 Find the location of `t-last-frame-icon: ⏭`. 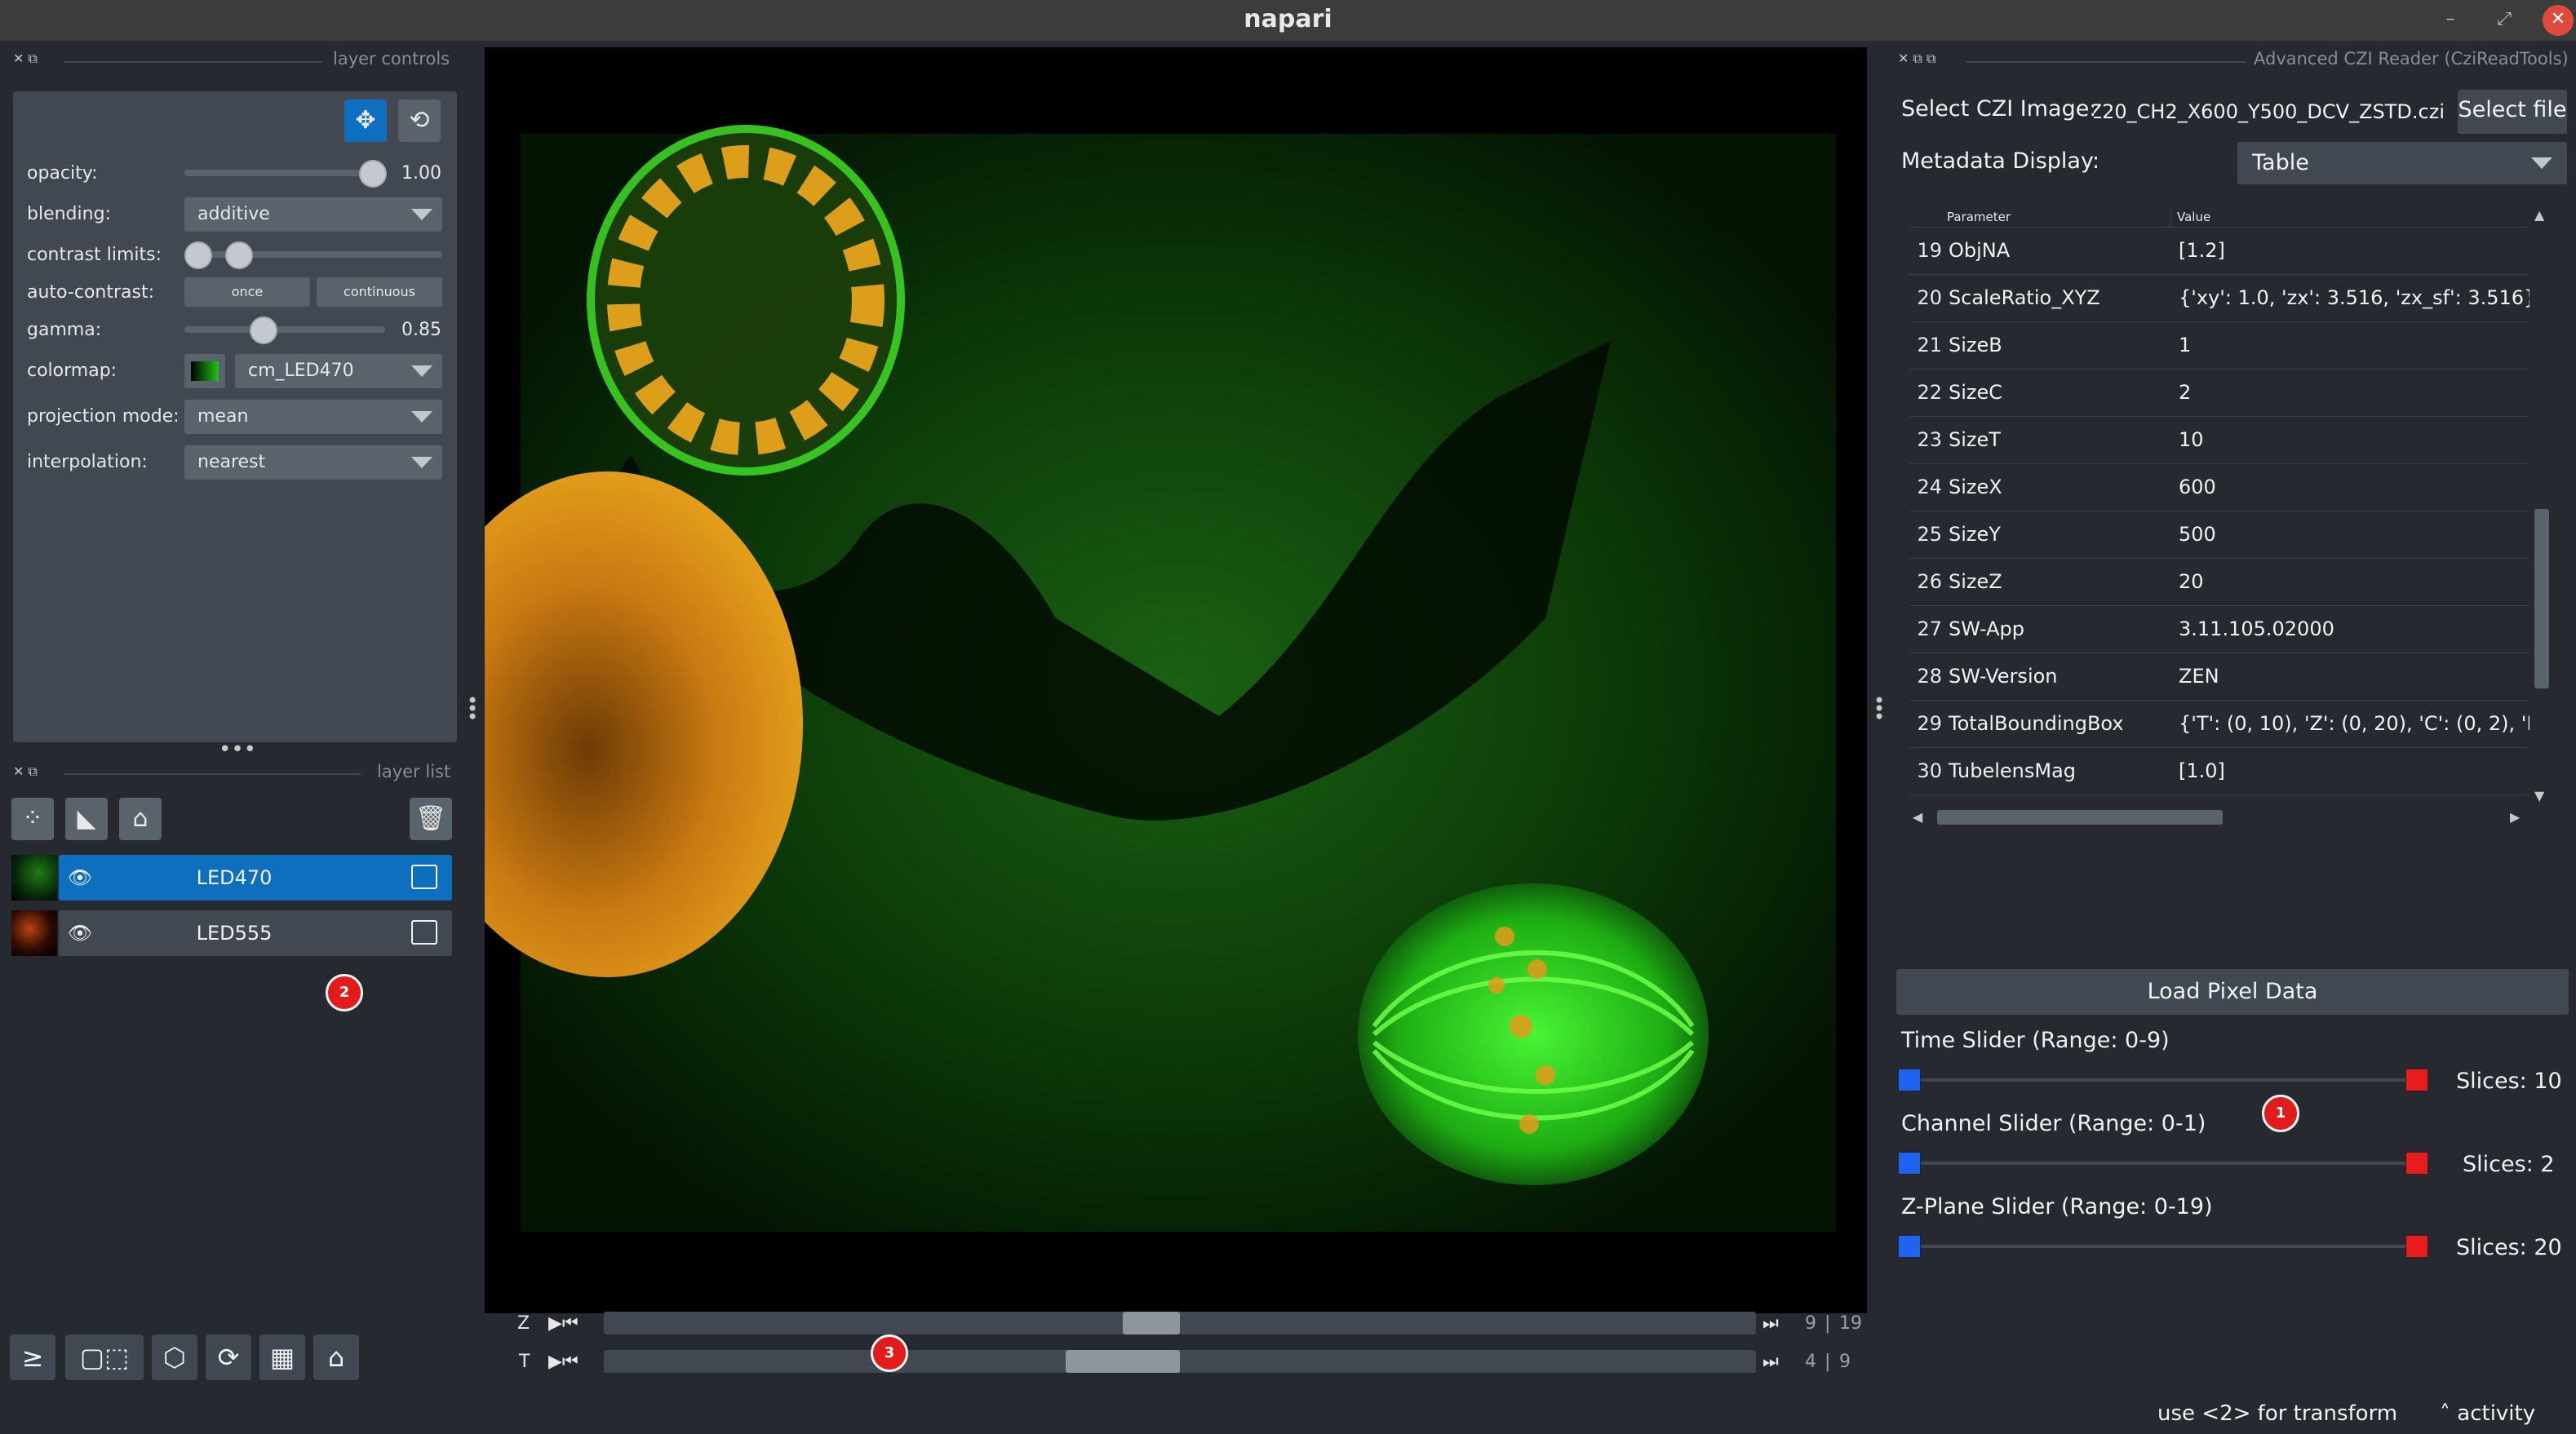

t-last-frame-icon: ⏭ is located at coordinates (1770, 1362).